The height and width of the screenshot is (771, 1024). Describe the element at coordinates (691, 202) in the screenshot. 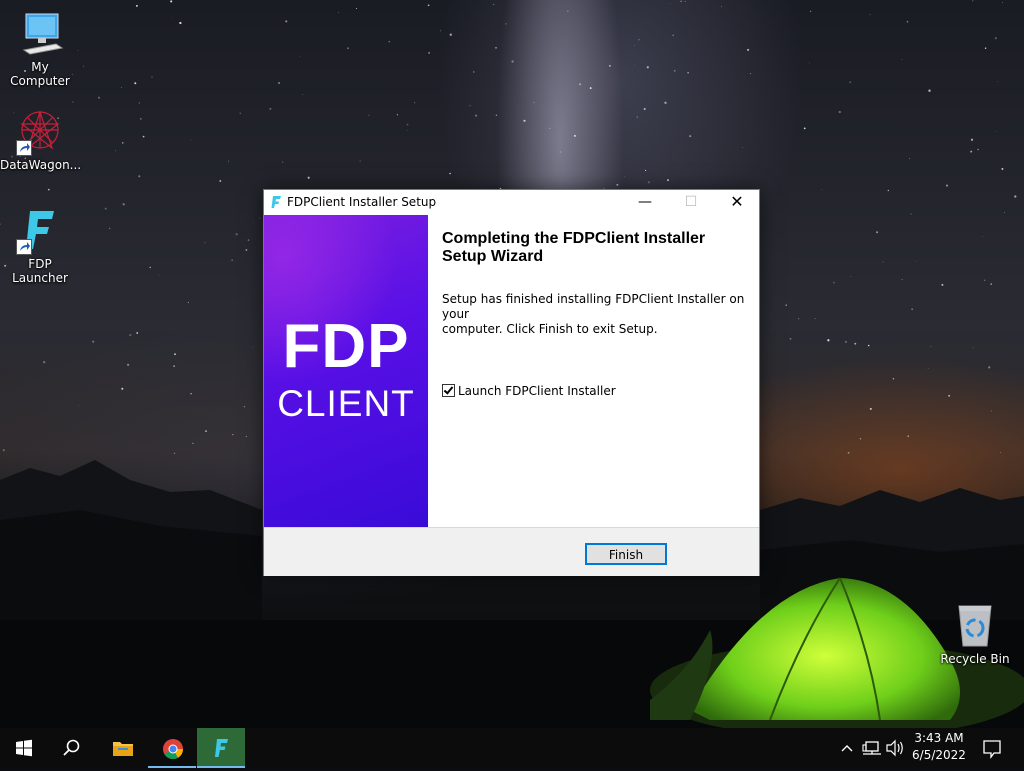

I see `maximize-button: ☐` at that location.